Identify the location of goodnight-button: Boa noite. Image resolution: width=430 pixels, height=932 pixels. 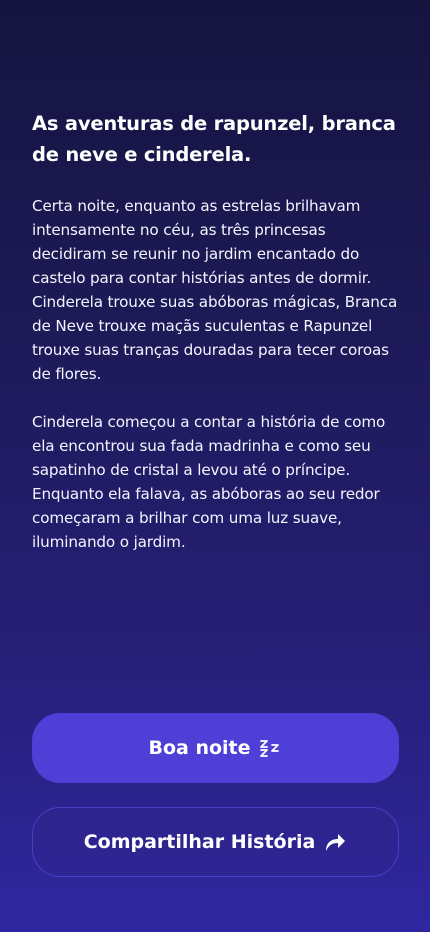
(215, 748).